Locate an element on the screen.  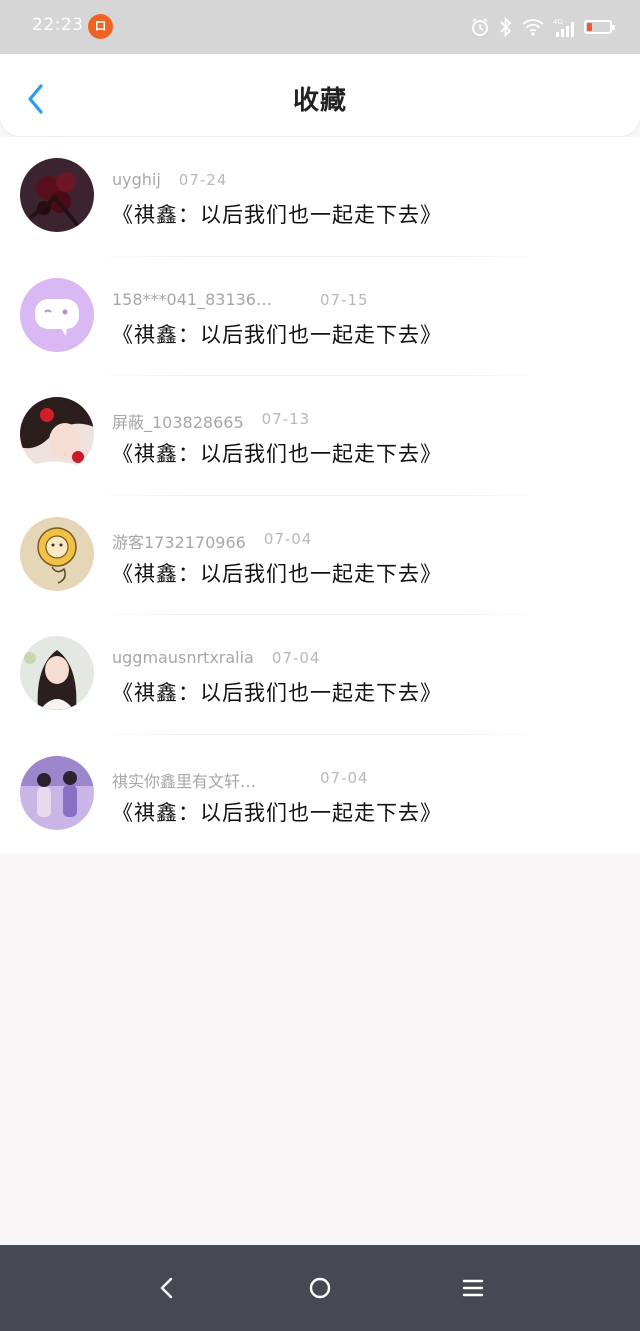
status-icons: 4G is located at coordinates (542, 27).